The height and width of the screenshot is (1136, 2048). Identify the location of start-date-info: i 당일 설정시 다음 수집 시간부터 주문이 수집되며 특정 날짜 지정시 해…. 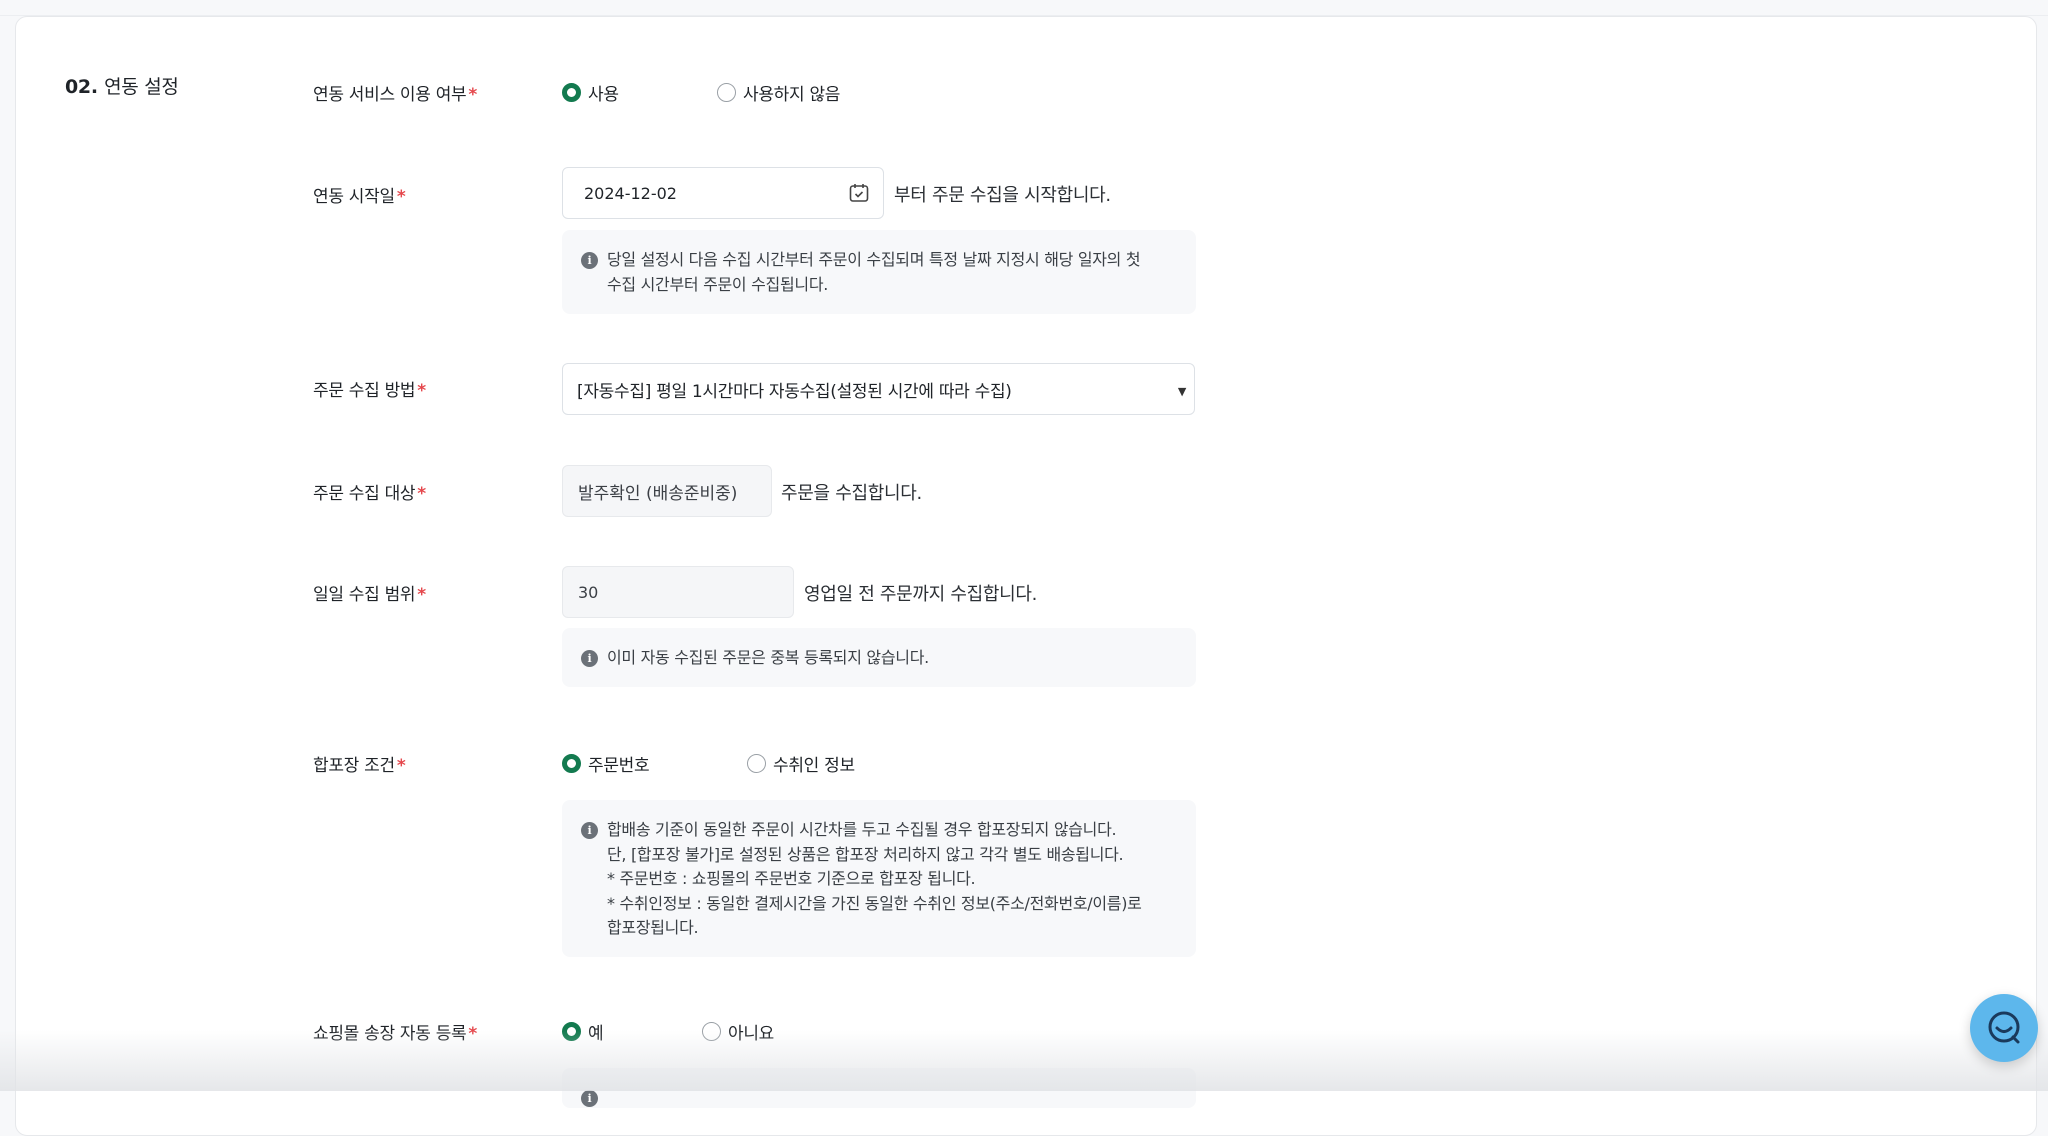
(879, 272).